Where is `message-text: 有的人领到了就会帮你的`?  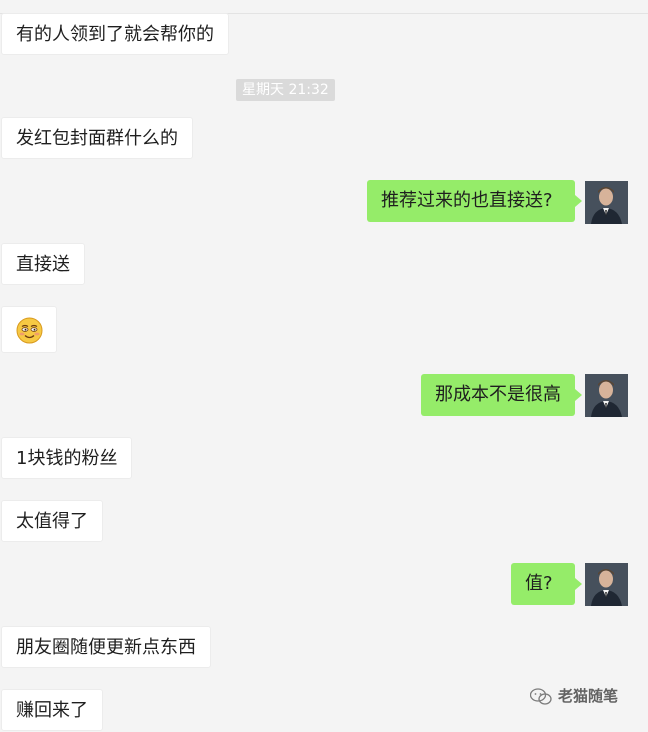 message-text: 有的人领到了就会帮你的 is located at coordinates (115, 34).